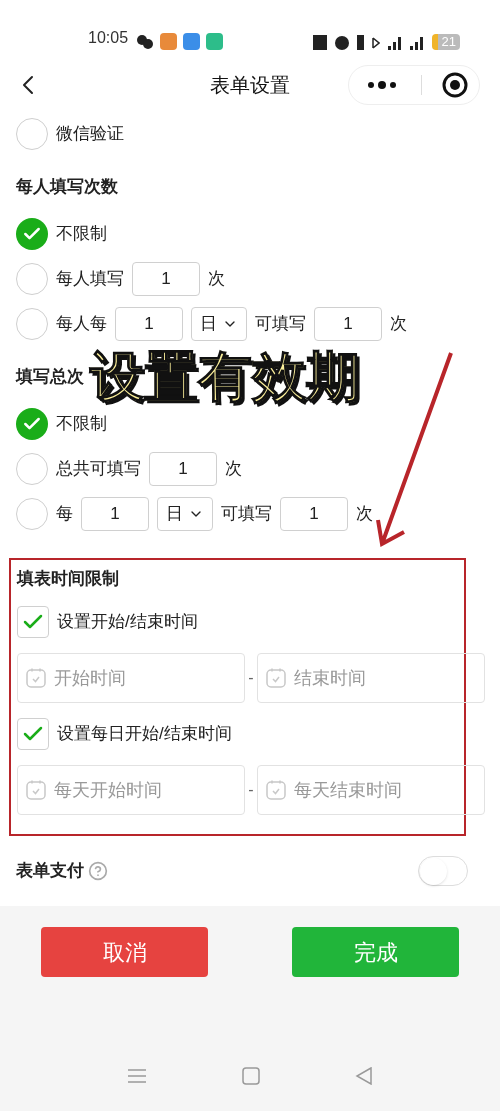 The image size is (500, 1111). What do you see at coordinates (131, 678) in the screenshot?
I see `time-field: 开始时间` at bounding box center [131, 678].